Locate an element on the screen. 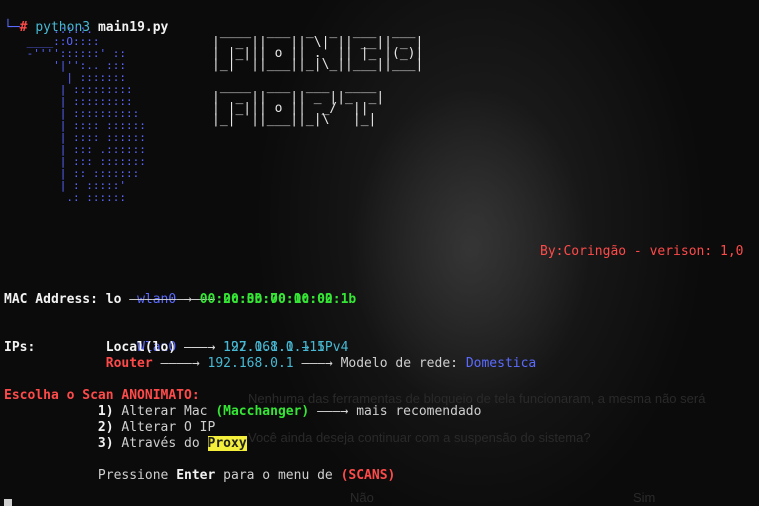 The width and height of the screenshot is (759, 506). menu-option-2: 2) Alterar O IP is located at coordinates (109, 428).